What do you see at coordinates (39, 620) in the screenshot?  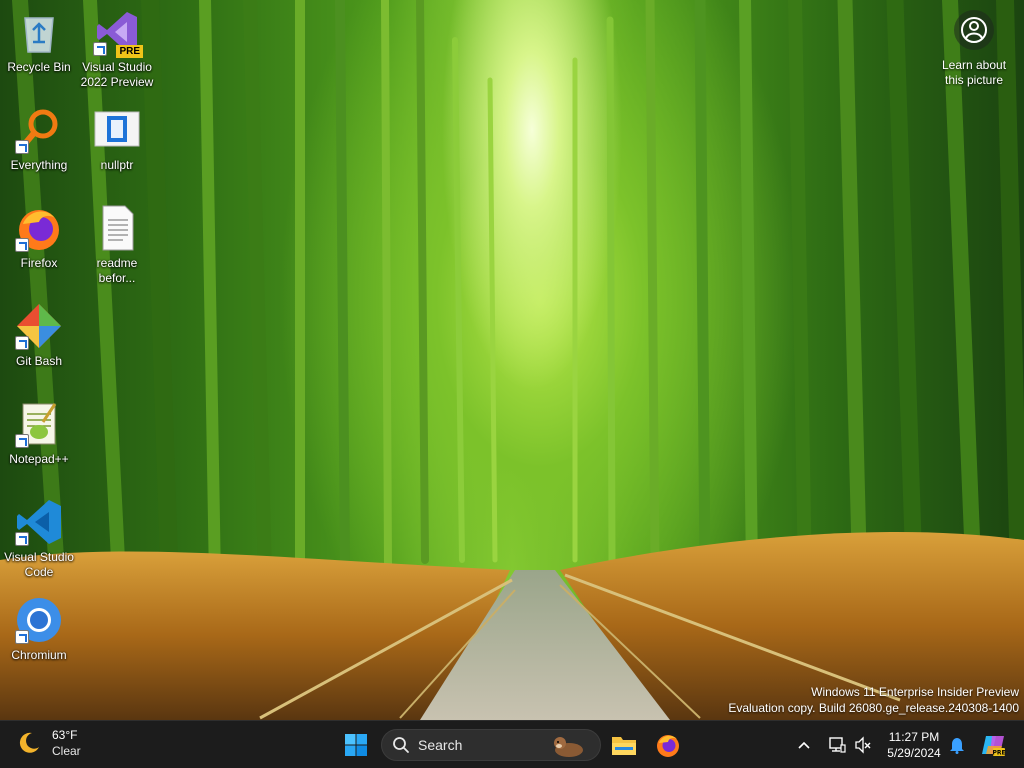 I see `chromium-icon` at bounding box center [39, 620].